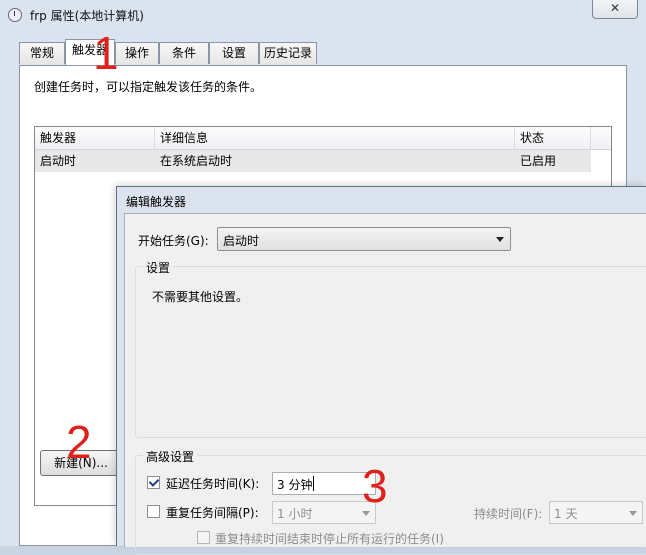 This screenshot has height=555, width=646. Describe the element at coordinates (173, 241) in the screenshot. I see `begin-task-label: 开始任务(G):` at that location.